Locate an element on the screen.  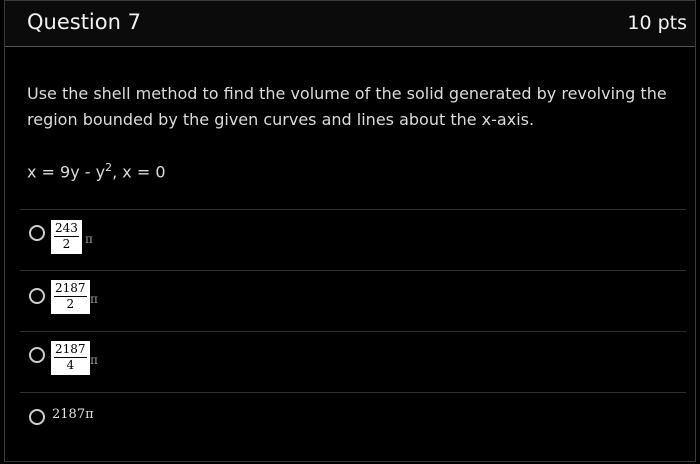
answer-option-3: 2187 4 π is located at coordinates (353, 361).